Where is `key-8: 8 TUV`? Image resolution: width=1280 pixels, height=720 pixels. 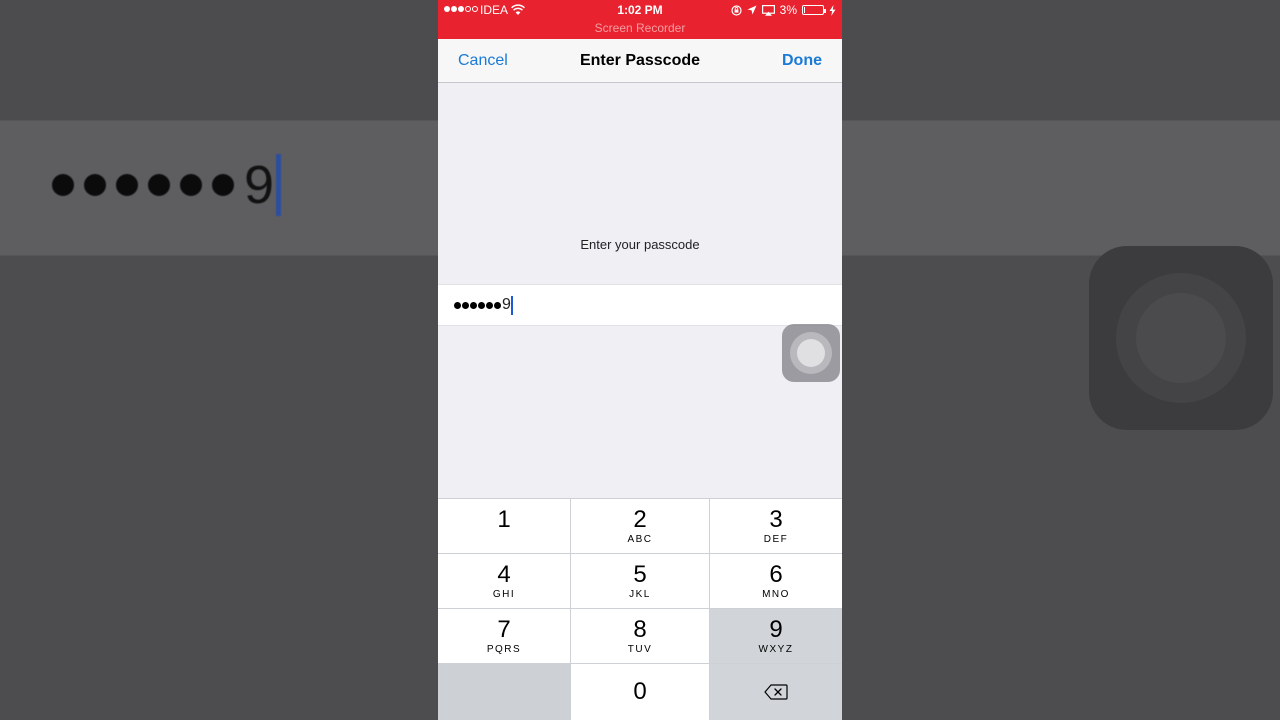 key-8: 8 TUV is located at coordinates (640, 636).